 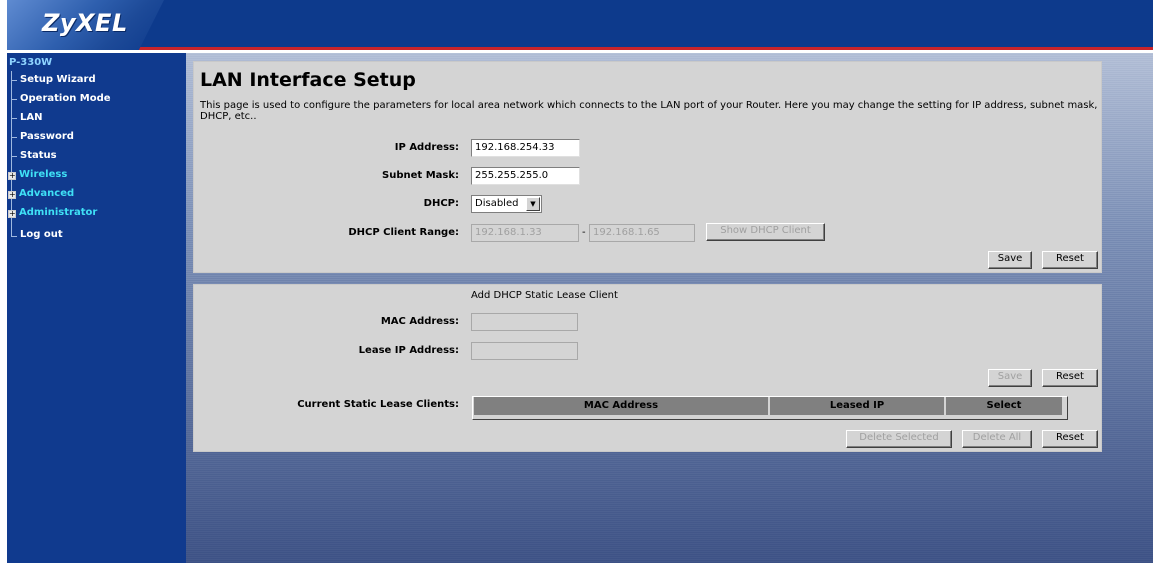 What do you see at coordinates (65, 98) in the screenshot?
I see `sidebar-item-operation-mode: Operation Mode` at bounding box center [65, 98].